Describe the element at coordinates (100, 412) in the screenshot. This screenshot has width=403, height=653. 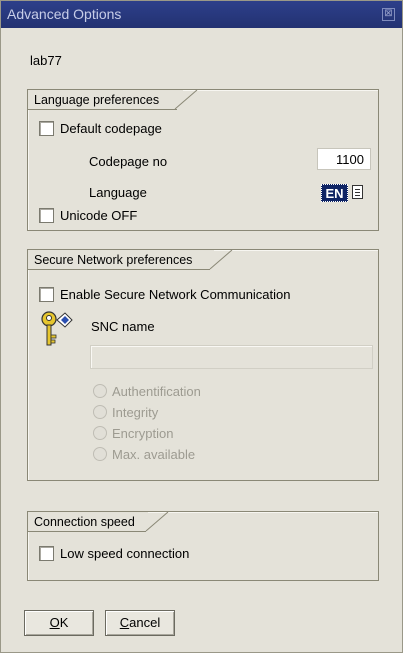
I see `radio-integrity` at that location.